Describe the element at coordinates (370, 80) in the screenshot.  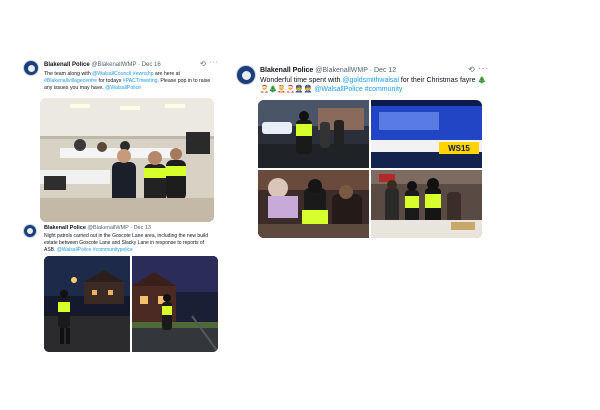
I see `mention-link: @goldsmithwalsal` at that location.